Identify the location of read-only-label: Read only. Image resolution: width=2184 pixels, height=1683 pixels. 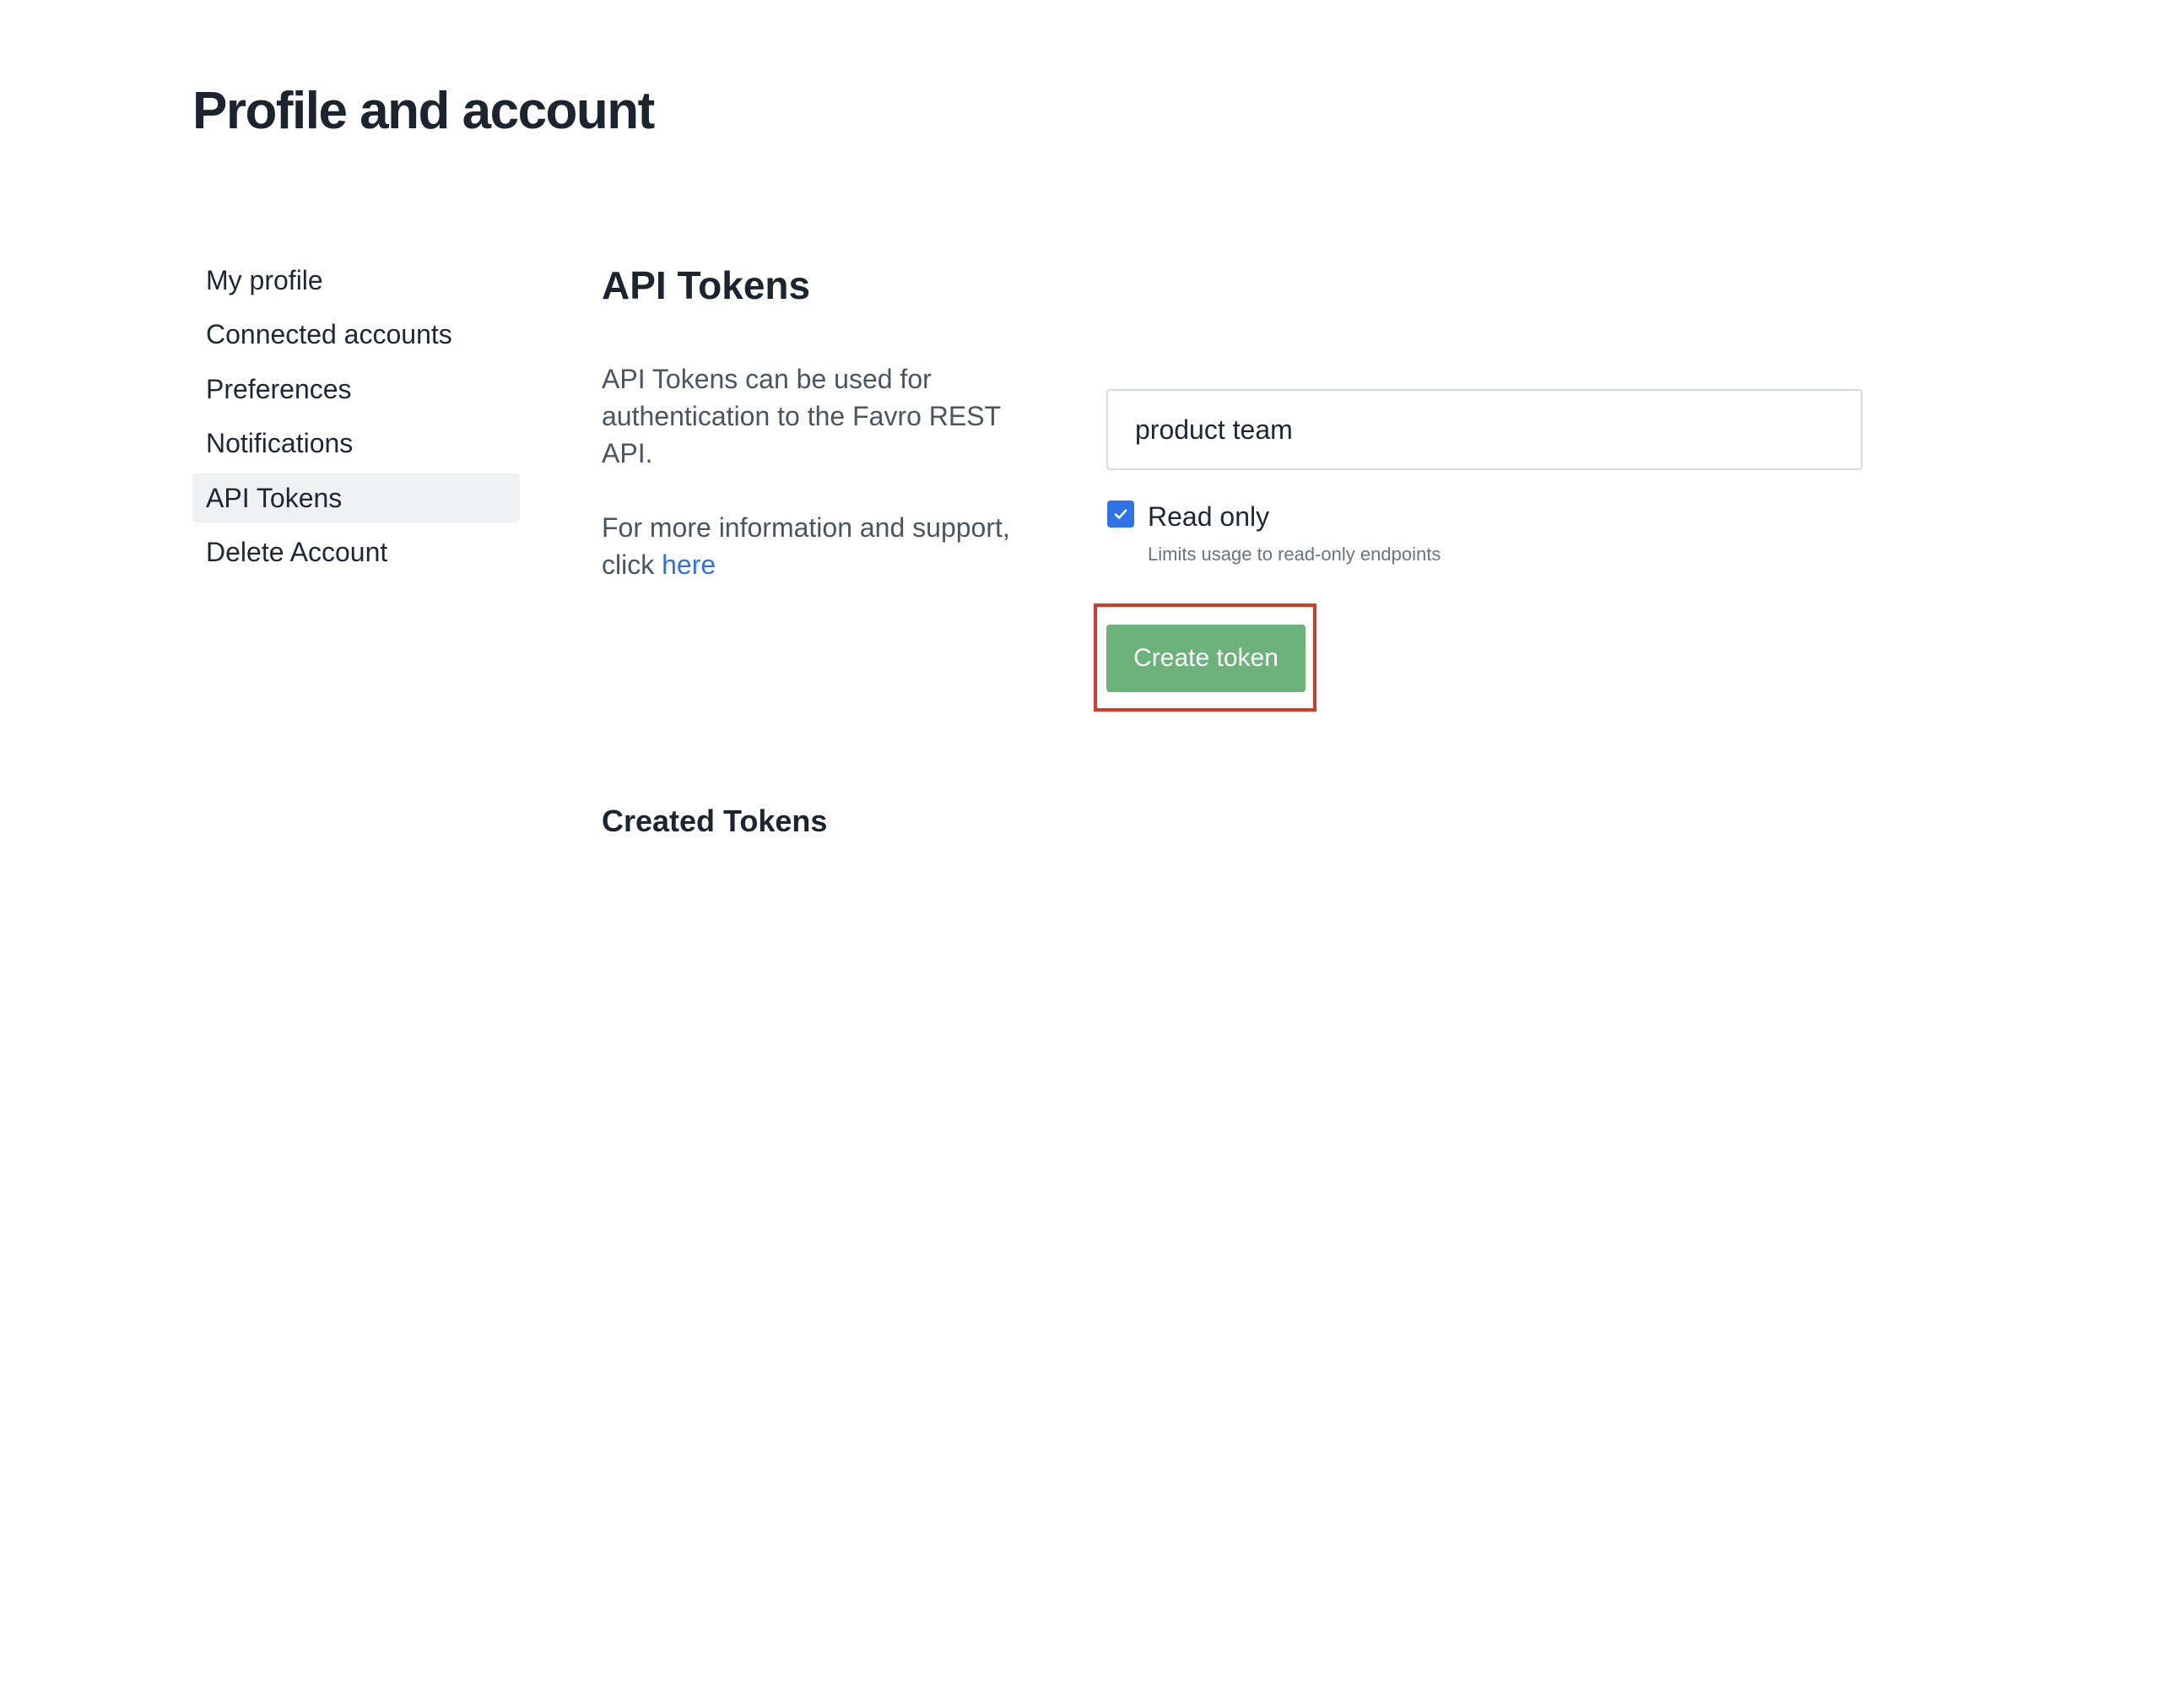
(1209, 516).